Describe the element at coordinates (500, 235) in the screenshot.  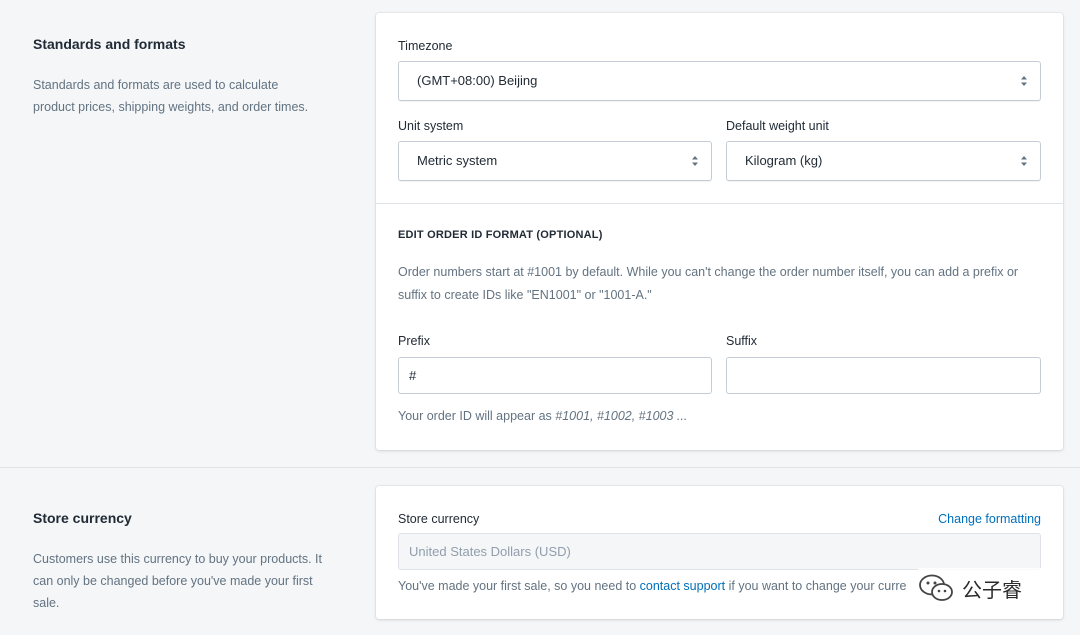
I see `order-id-heading: EDIT ORDER ID FORMAT (OPTIONAL)` at that location.